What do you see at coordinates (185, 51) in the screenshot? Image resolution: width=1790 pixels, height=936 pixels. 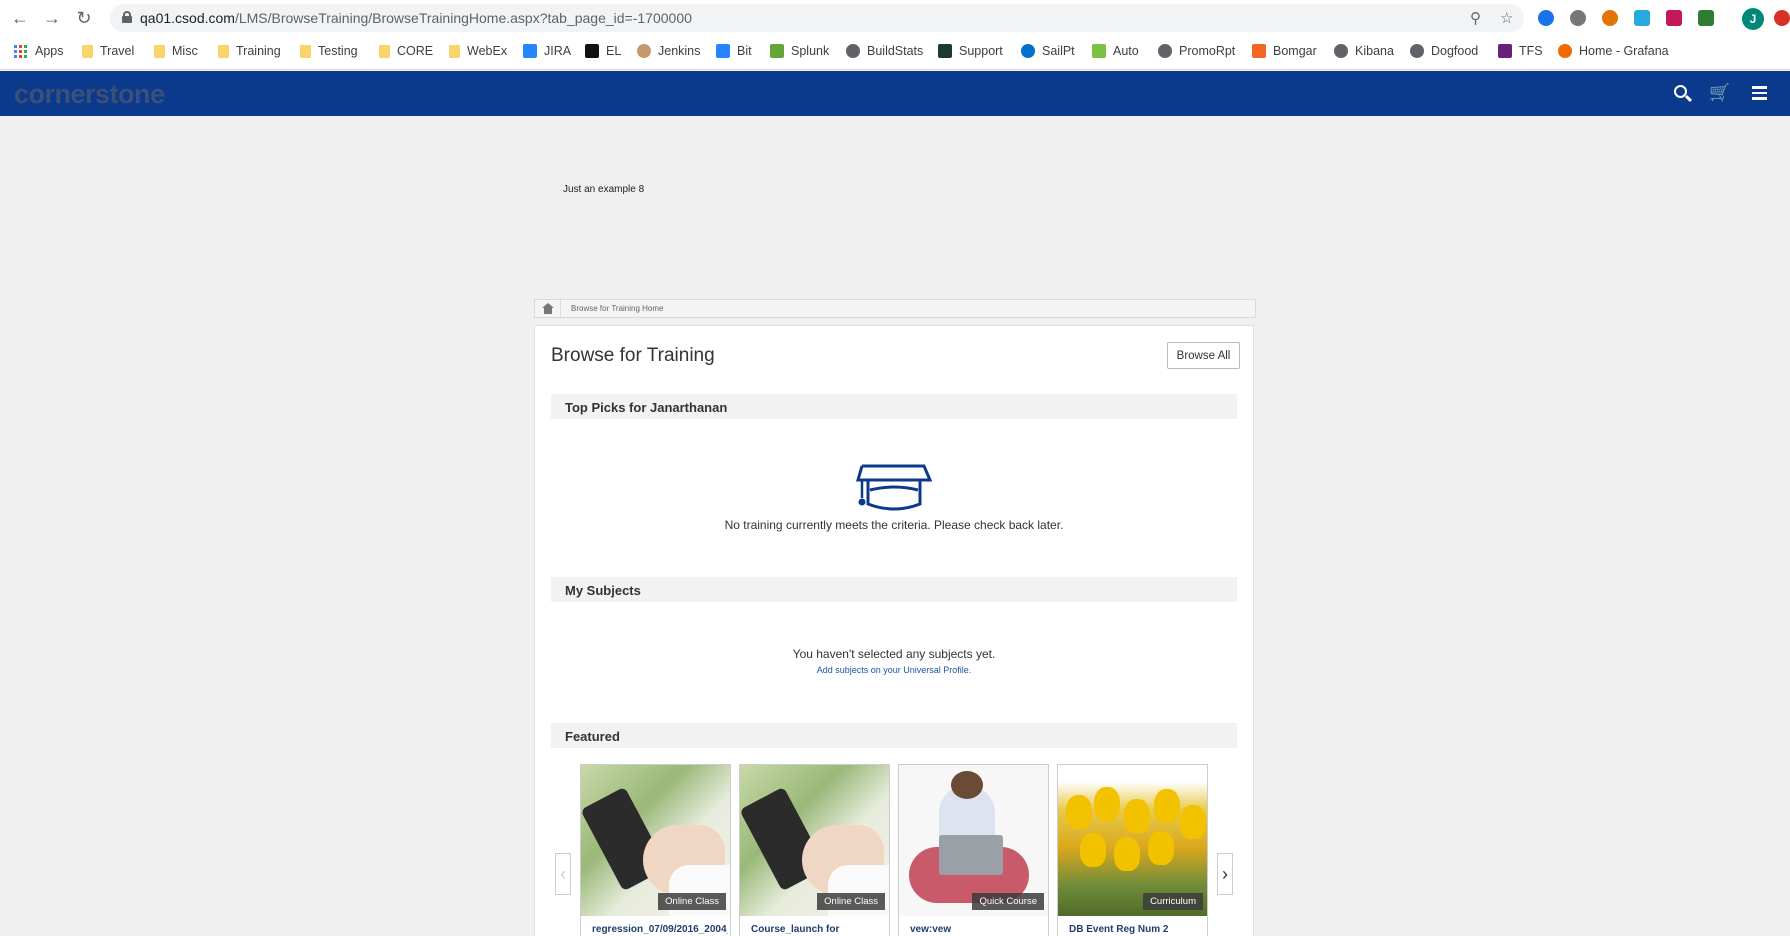 I see `bookmark-label: Misc` at bounding box center [185, 51].